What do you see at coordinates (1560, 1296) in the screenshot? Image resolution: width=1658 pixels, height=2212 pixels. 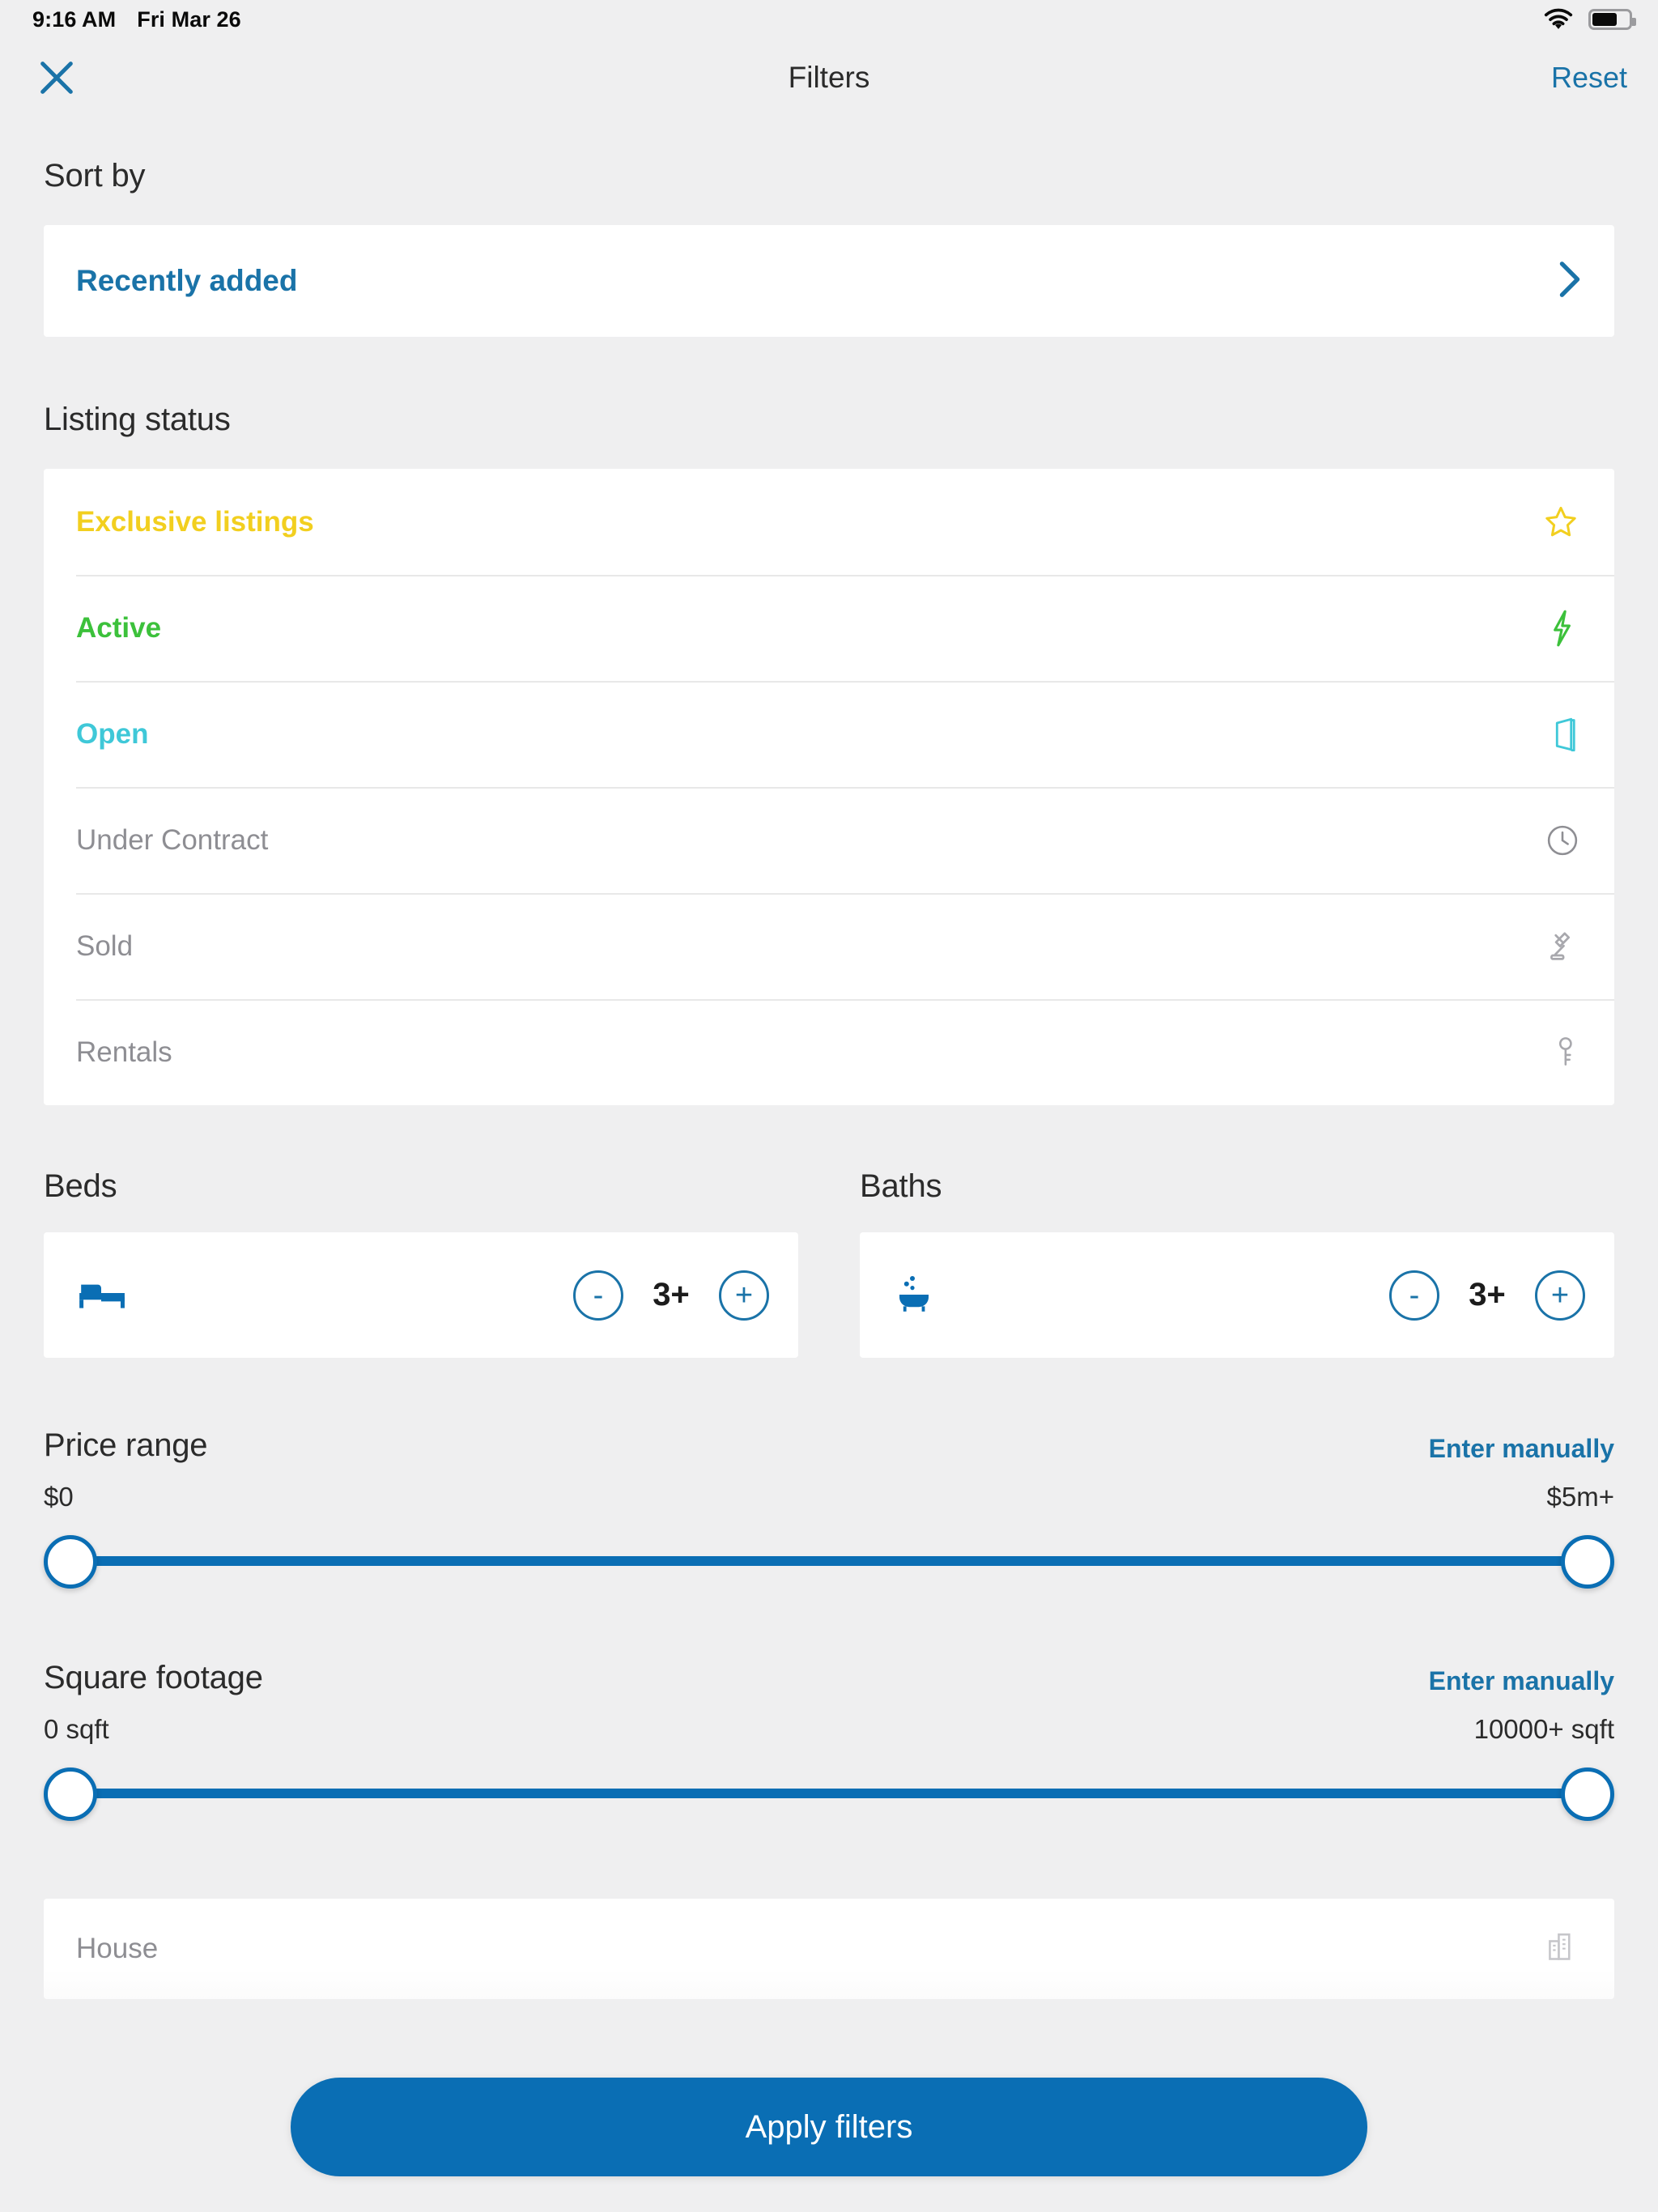 I see `baths-increment-button: +` at bounding box center [1560, 1296].